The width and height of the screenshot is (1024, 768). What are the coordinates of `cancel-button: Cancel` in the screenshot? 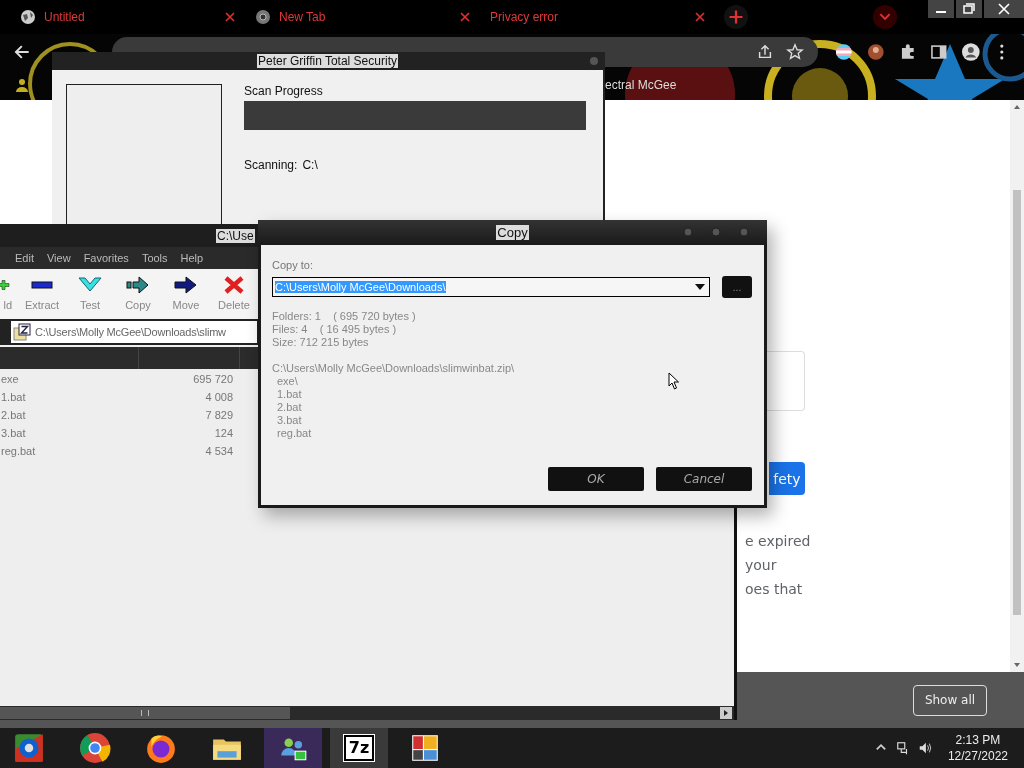 It's located at (704, 479).